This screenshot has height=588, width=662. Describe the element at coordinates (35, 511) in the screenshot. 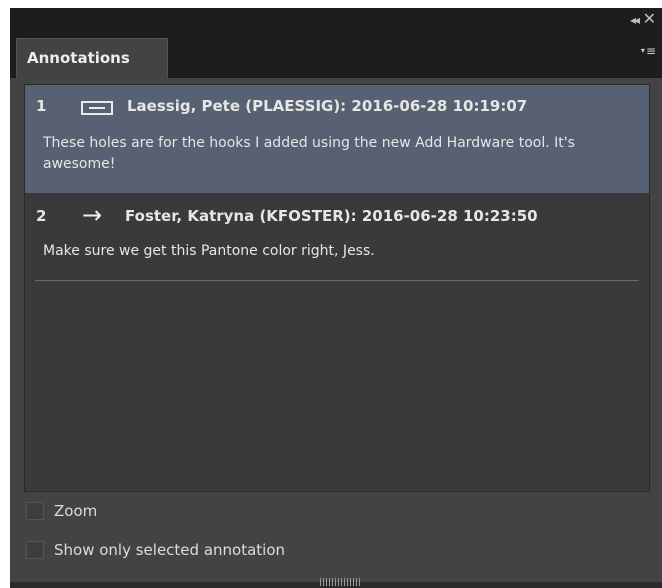

I see `zoom-checkbox` at that location.